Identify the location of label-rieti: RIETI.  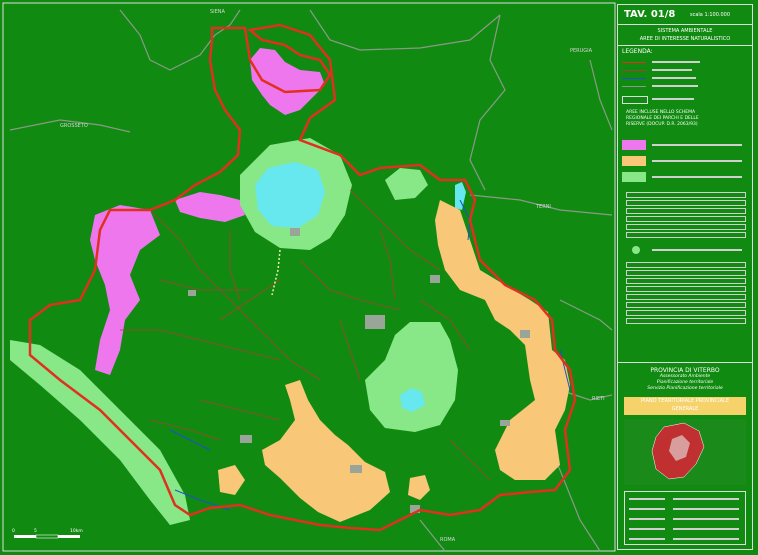
(598, 399).